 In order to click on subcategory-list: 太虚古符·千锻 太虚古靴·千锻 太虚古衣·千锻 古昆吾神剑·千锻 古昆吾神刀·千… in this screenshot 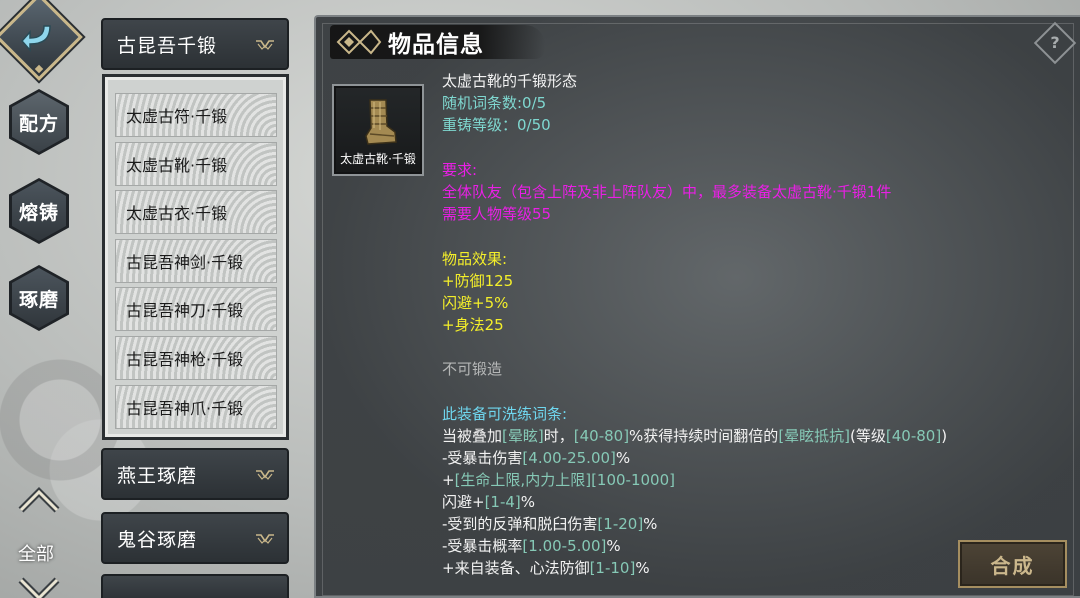, I will do `click(195, 257)`.